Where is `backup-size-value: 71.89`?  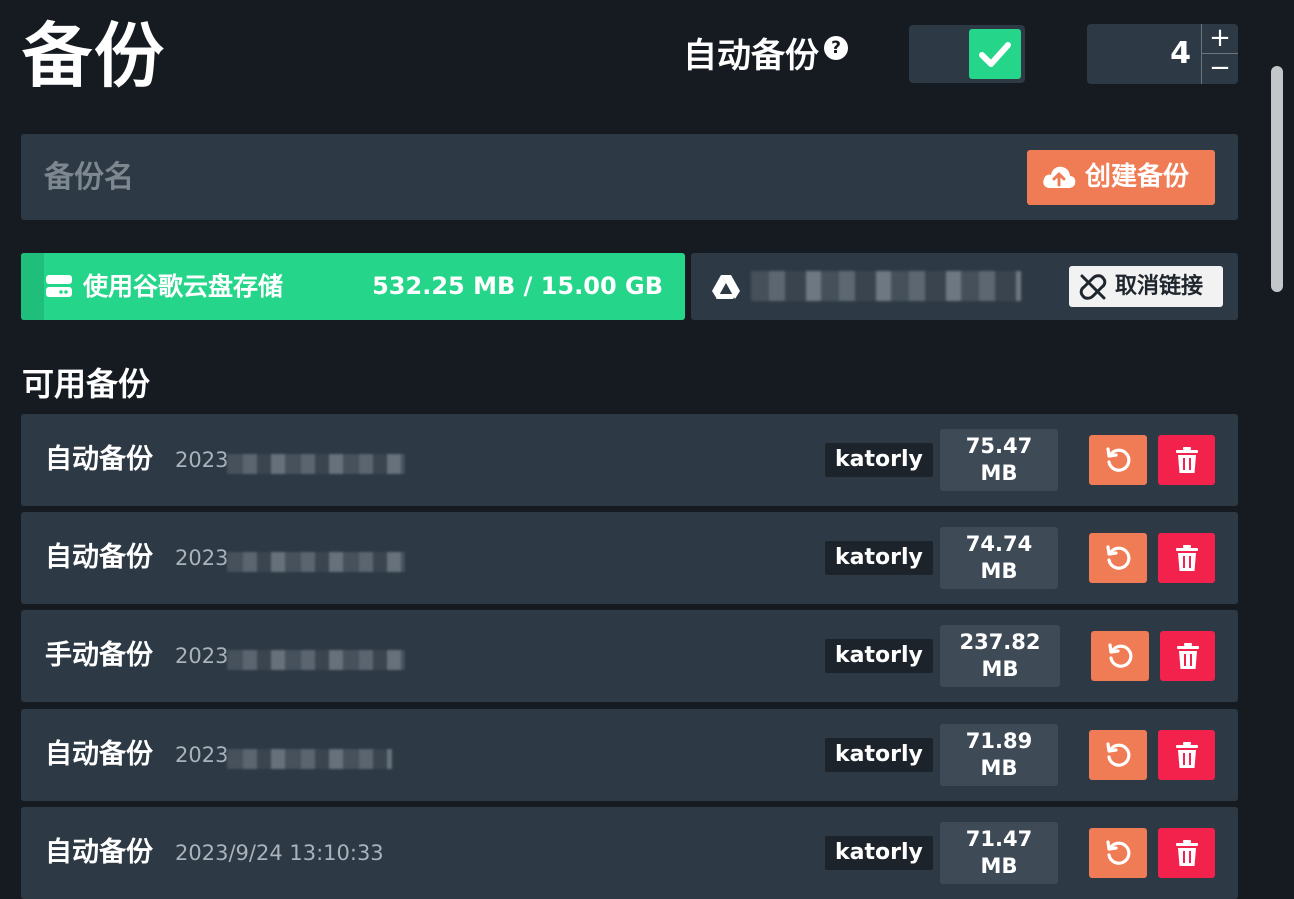
backup-size-value: 71.89 is located at coordinates (999, 741).